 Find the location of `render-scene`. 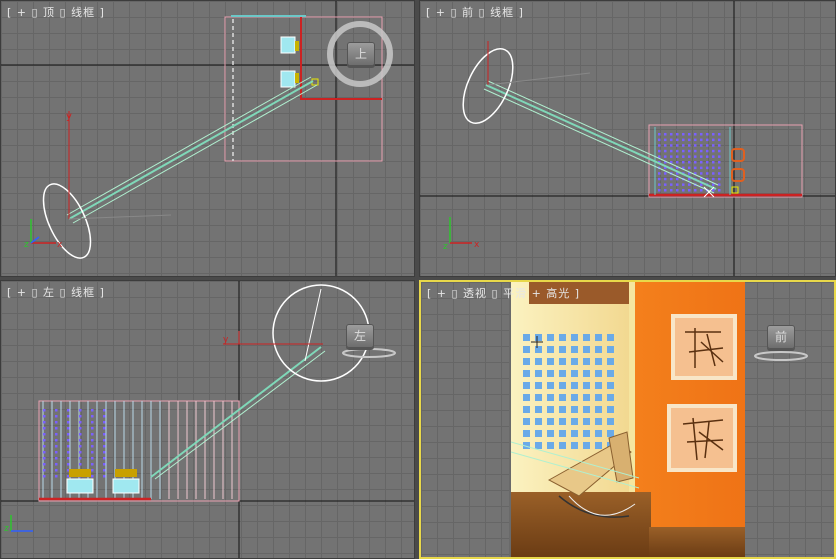

render-scene is located at coordinates (627, 419).